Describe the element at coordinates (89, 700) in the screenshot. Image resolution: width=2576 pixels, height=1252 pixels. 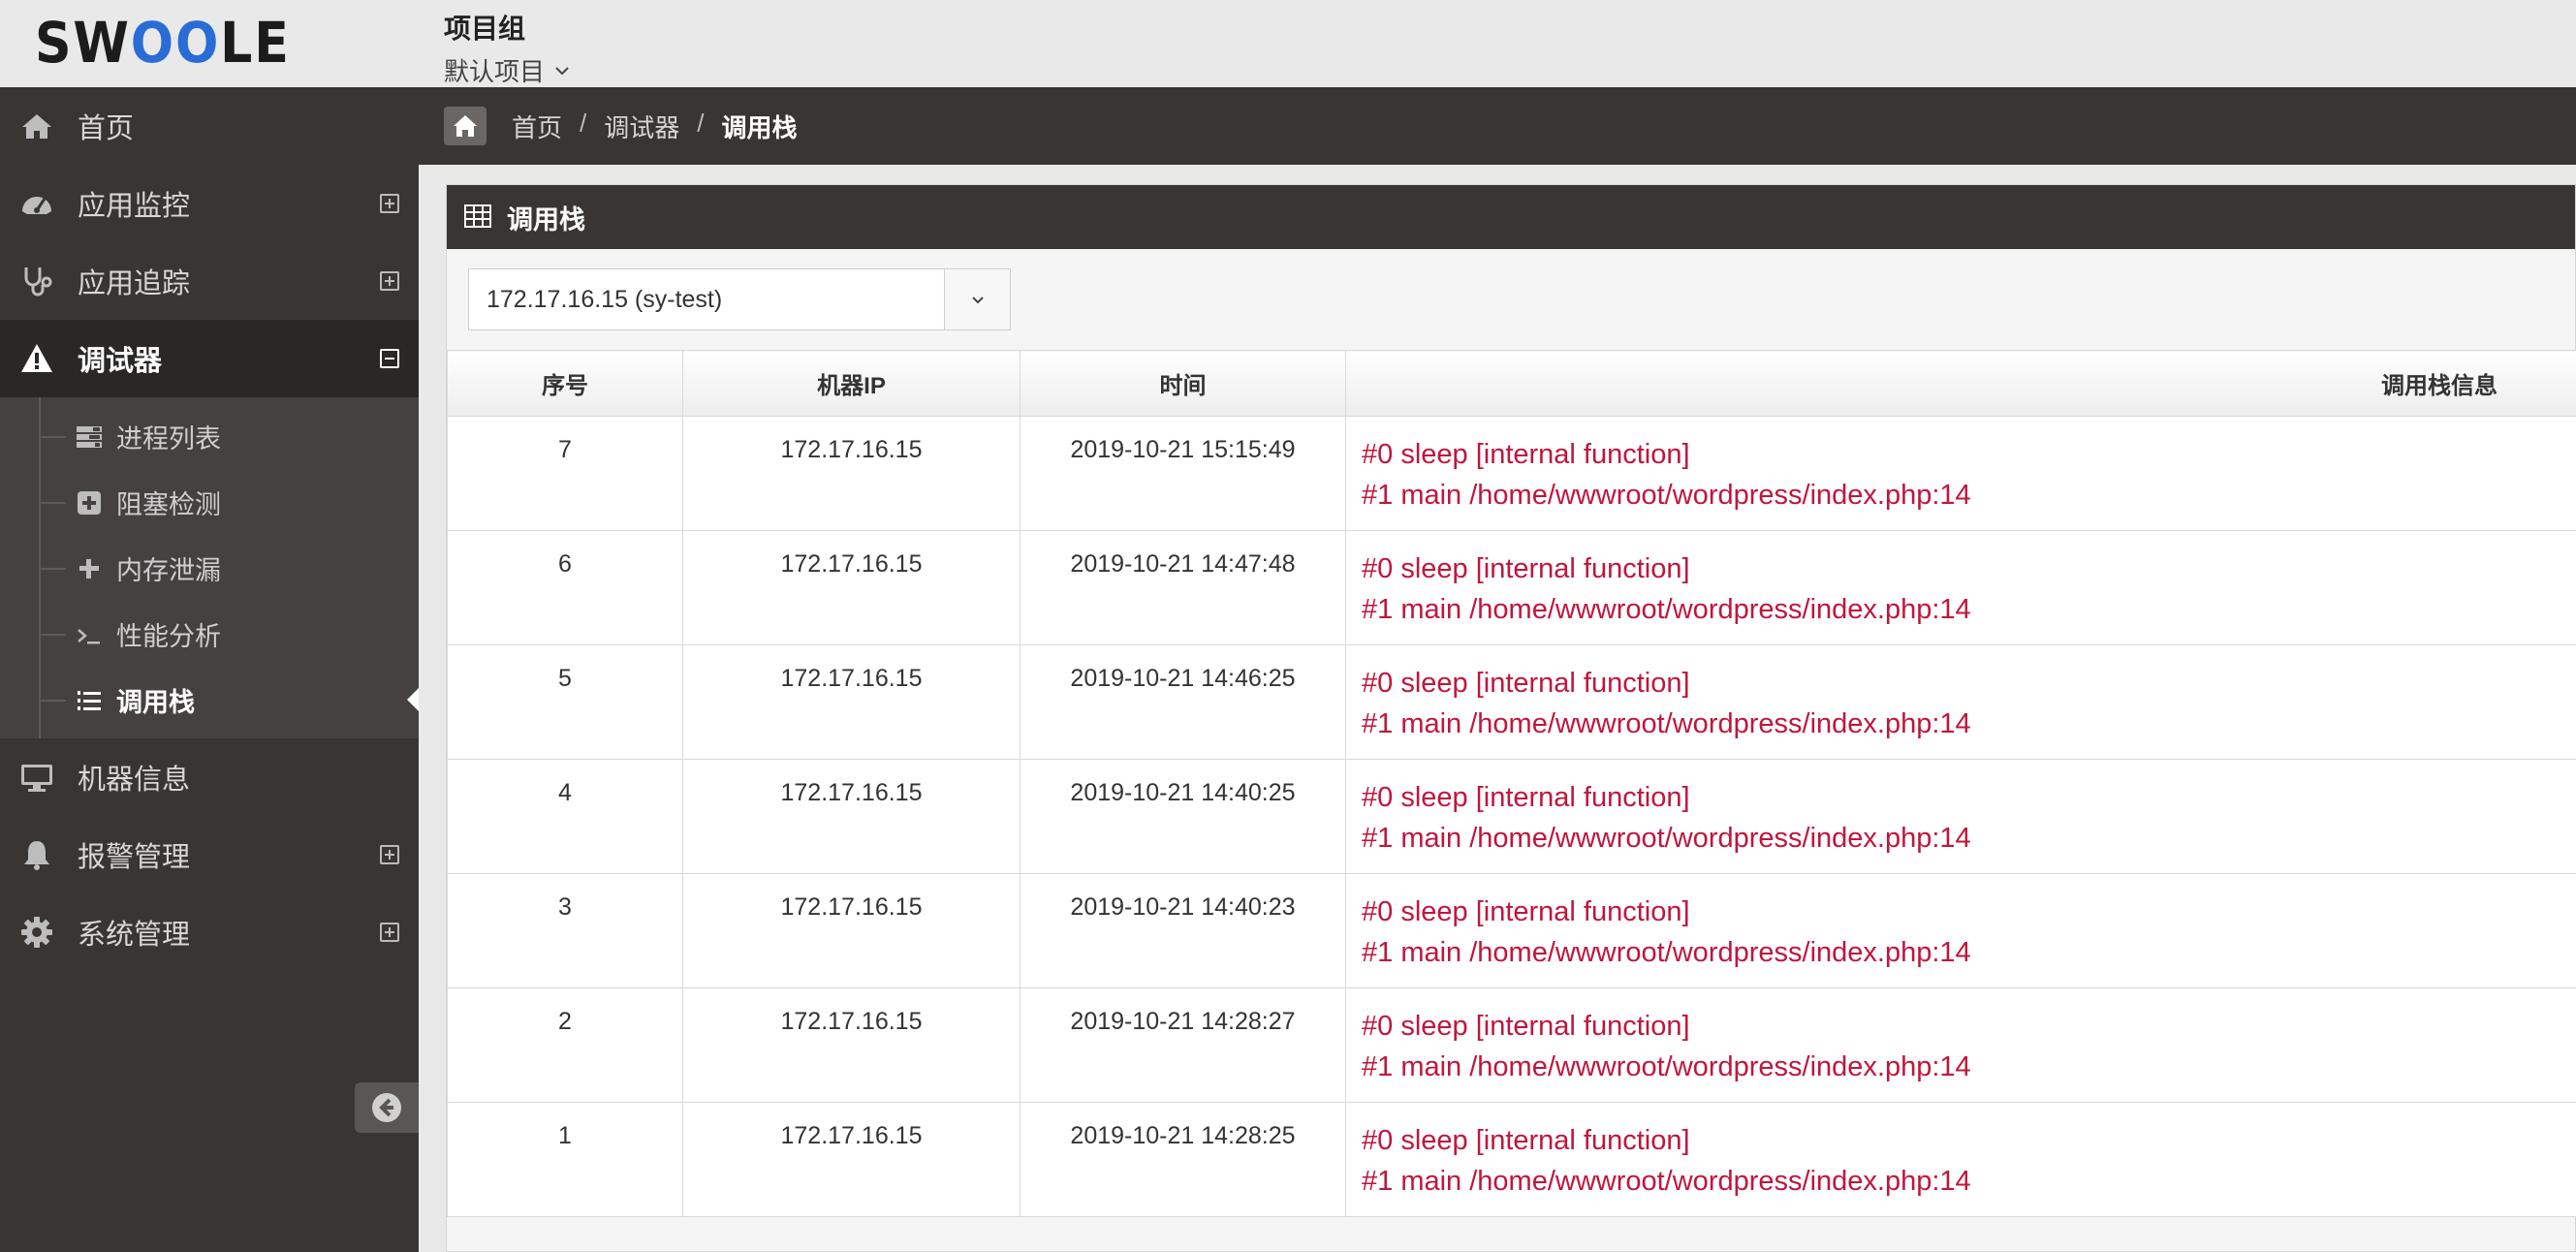
I see `list-ol-icon` at that location.